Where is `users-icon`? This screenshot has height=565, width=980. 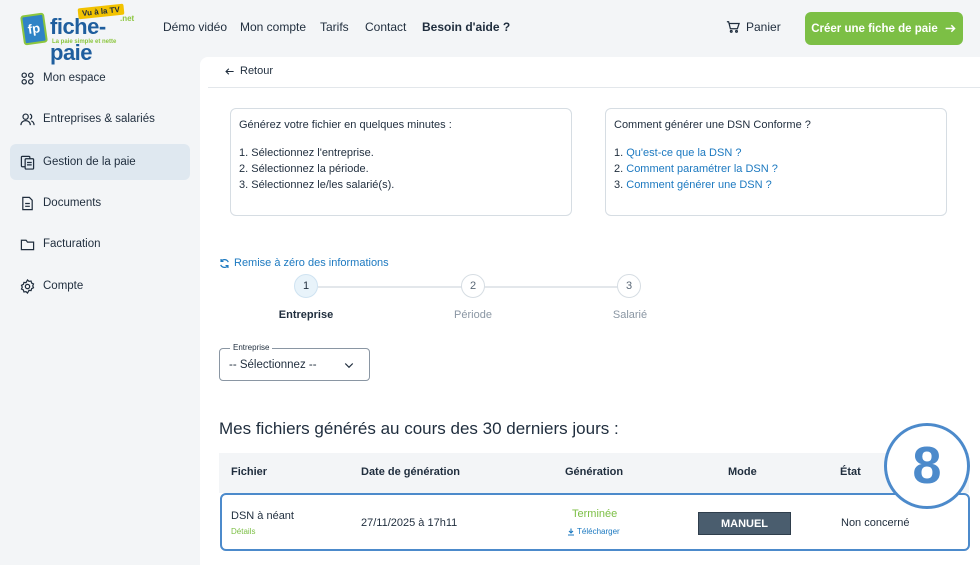 users-icon is located at coordinates (27, 118).